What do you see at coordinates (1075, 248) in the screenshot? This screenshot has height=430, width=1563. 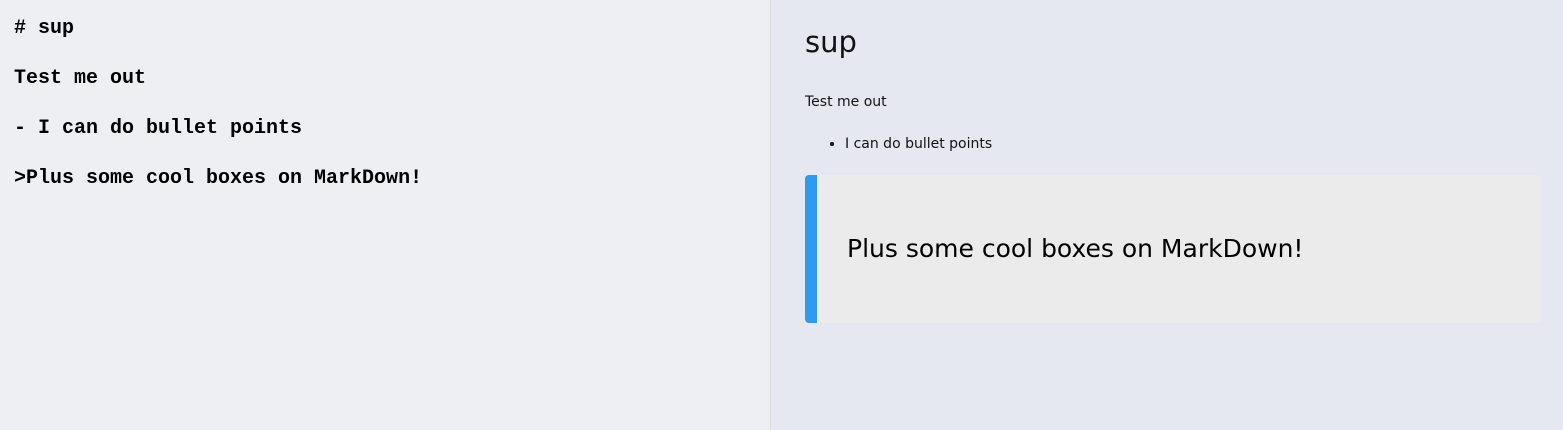 I see `preview-blockquote-text: Plus some cool boxes on MarkDown!` at bounding box center [1075, 248].